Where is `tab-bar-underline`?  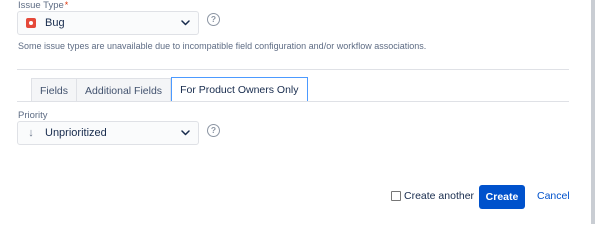
tab-bar-underline is located at coordinates (293, 101).